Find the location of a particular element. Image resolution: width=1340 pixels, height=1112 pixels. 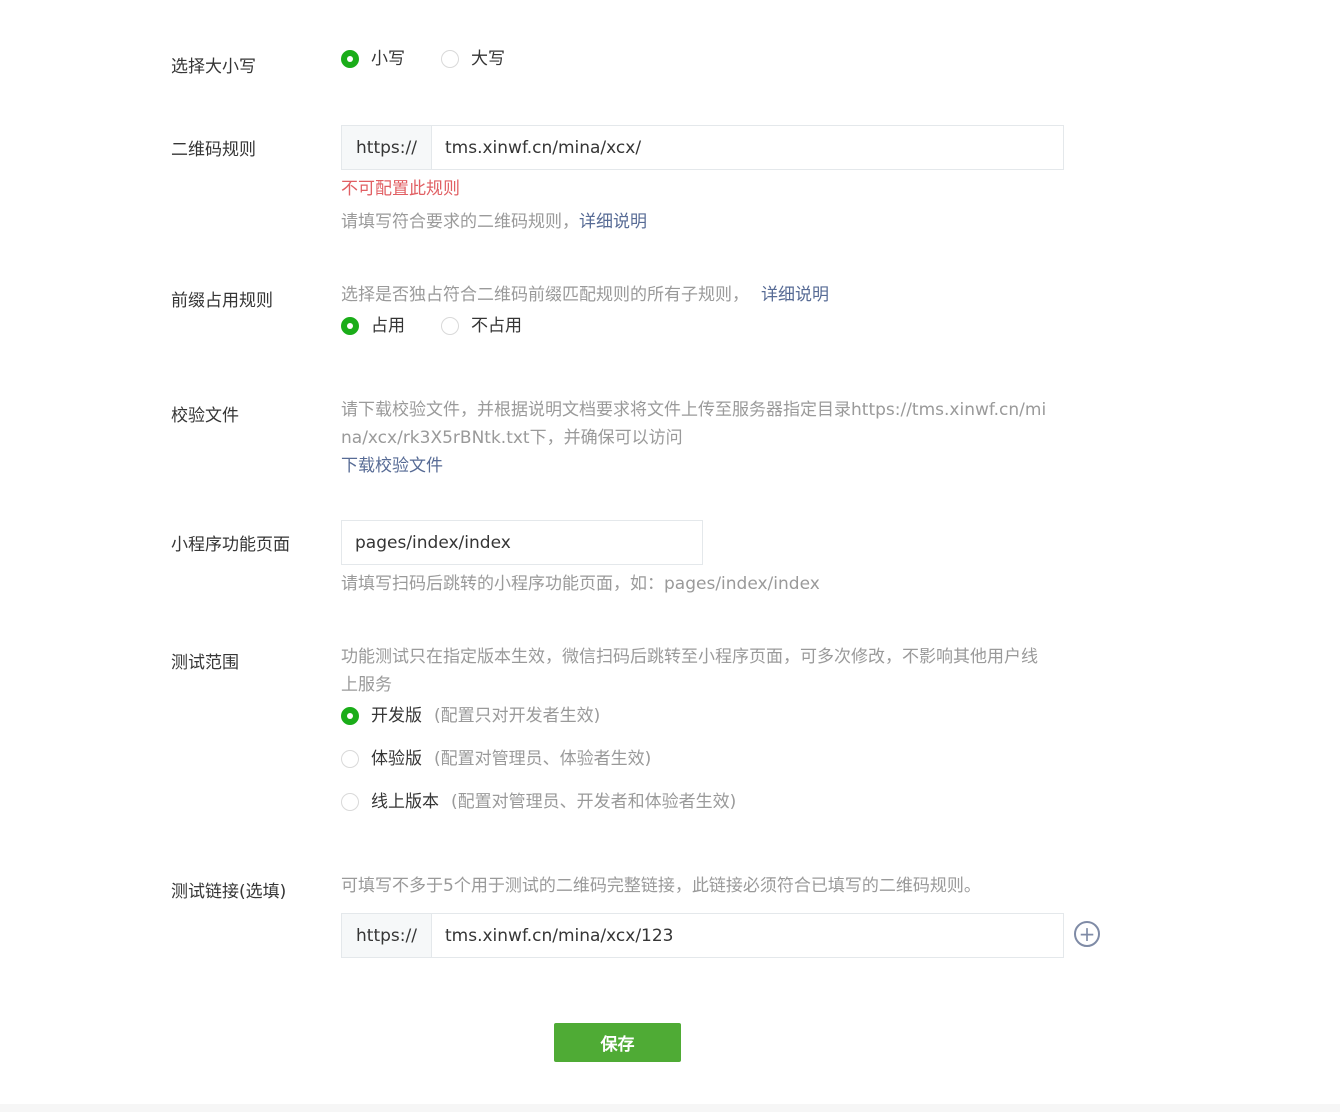

case-label: 选择大小写 is located at coordinates (213, 67).